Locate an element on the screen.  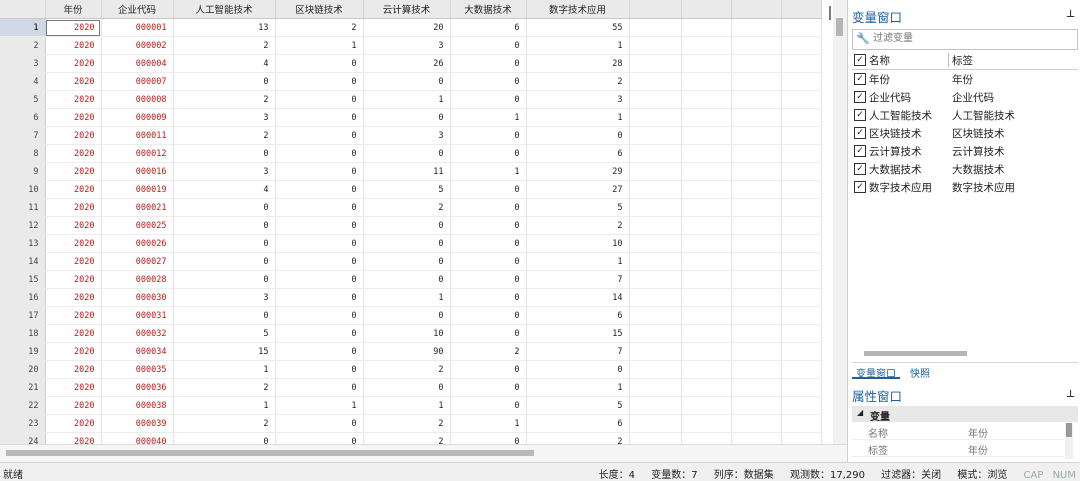
table-cell: 20 is located at coordinates (407, 27).